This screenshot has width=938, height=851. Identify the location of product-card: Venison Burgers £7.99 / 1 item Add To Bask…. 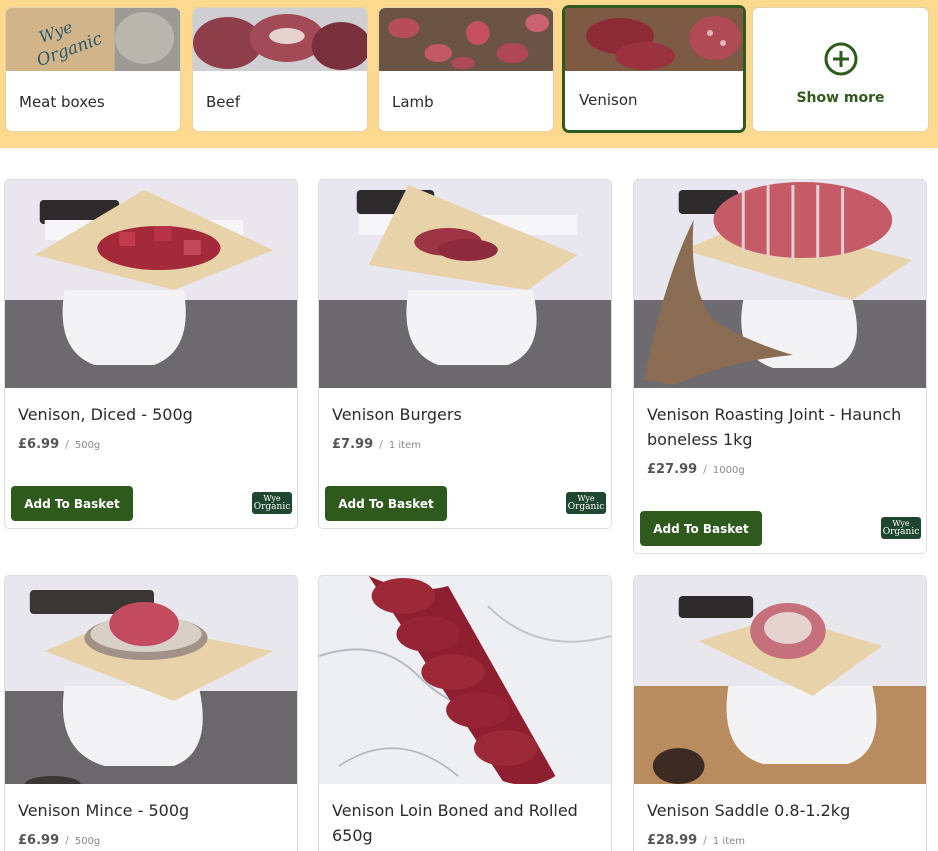
(465, 354).